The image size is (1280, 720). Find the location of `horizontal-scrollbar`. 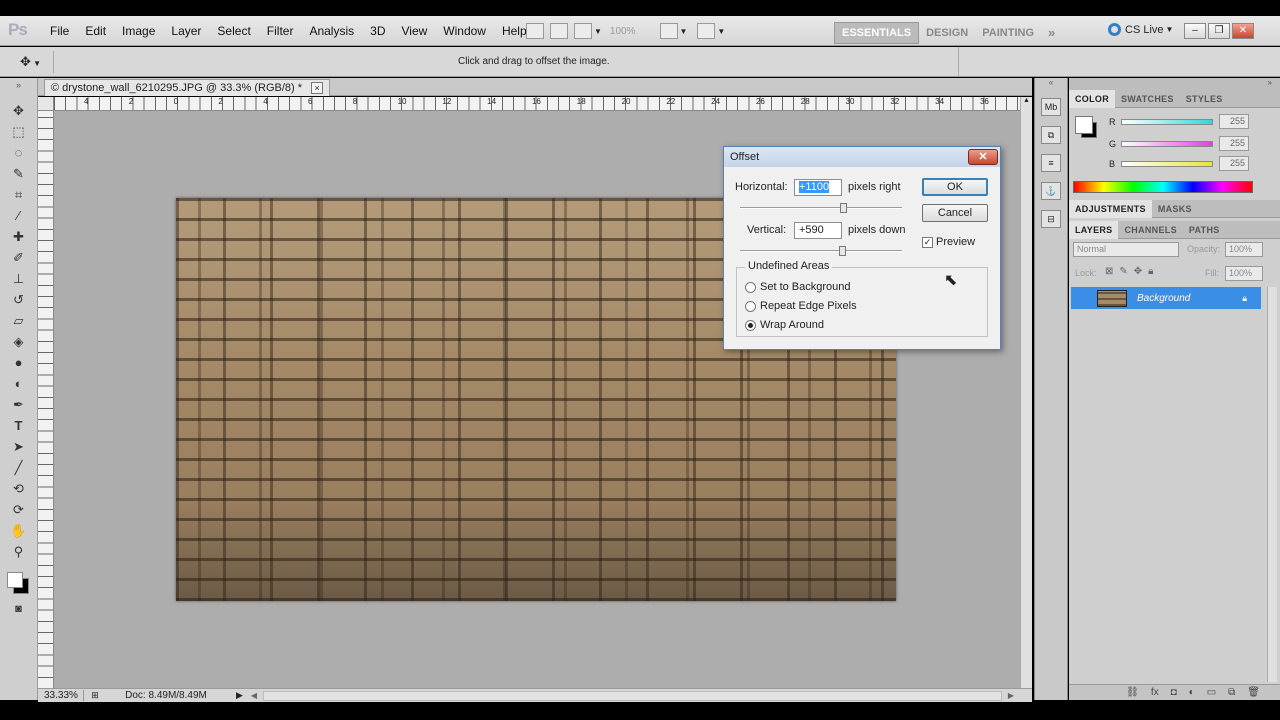

horizontal-scrollbar is located at coordinates (632, 695).